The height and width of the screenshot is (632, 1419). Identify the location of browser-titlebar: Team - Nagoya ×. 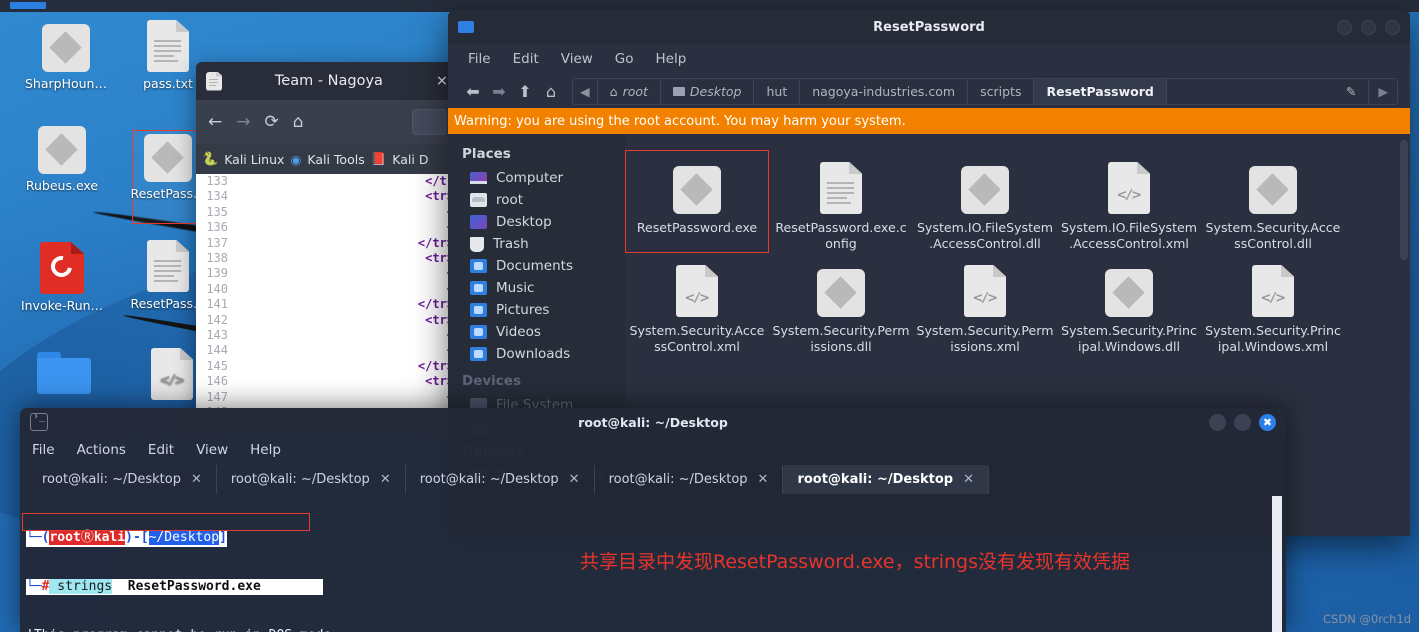
(327, 81).